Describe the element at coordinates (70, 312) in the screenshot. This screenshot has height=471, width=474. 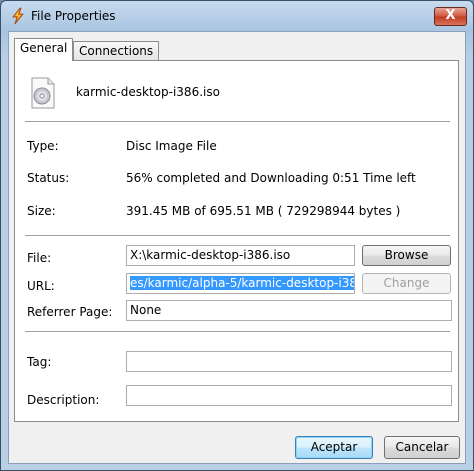
I see `referrer-page-label: Referrer Page:` at that location.